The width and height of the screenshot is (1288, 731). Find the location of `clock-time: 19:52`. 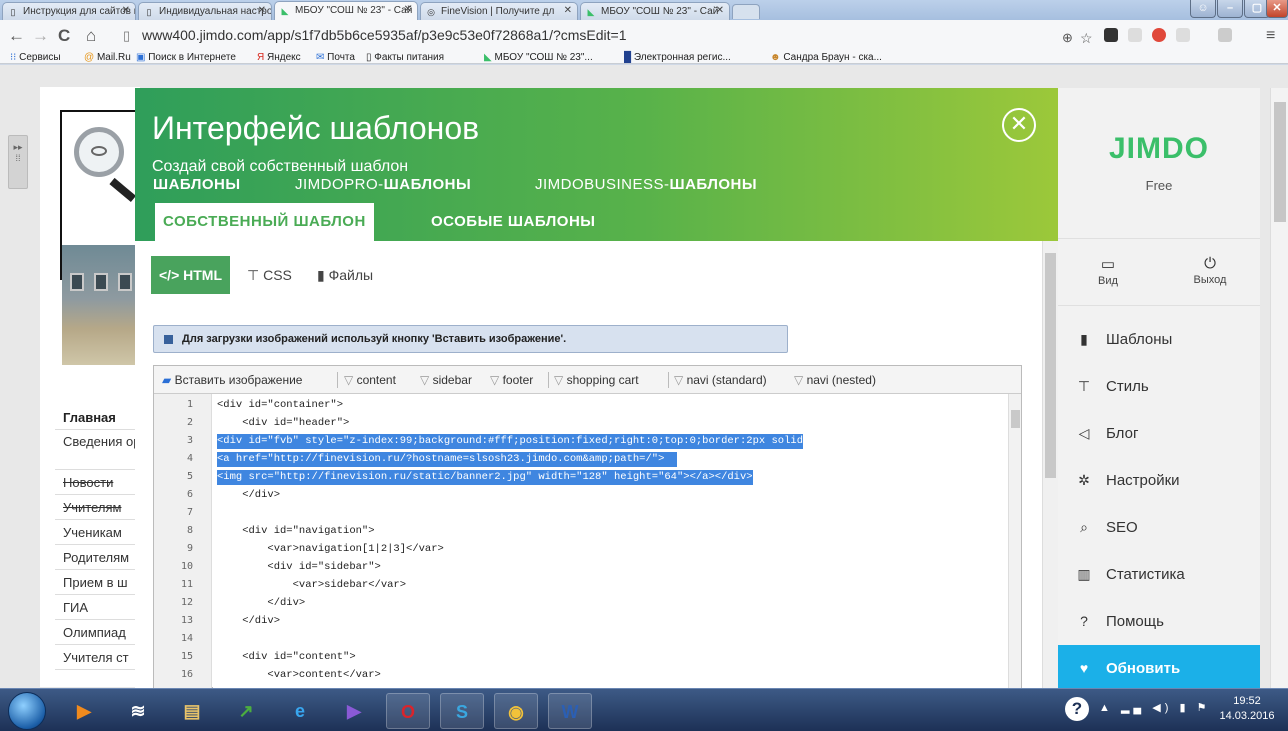

clock-time: 19:52 is located at coordinates (1247, 701).